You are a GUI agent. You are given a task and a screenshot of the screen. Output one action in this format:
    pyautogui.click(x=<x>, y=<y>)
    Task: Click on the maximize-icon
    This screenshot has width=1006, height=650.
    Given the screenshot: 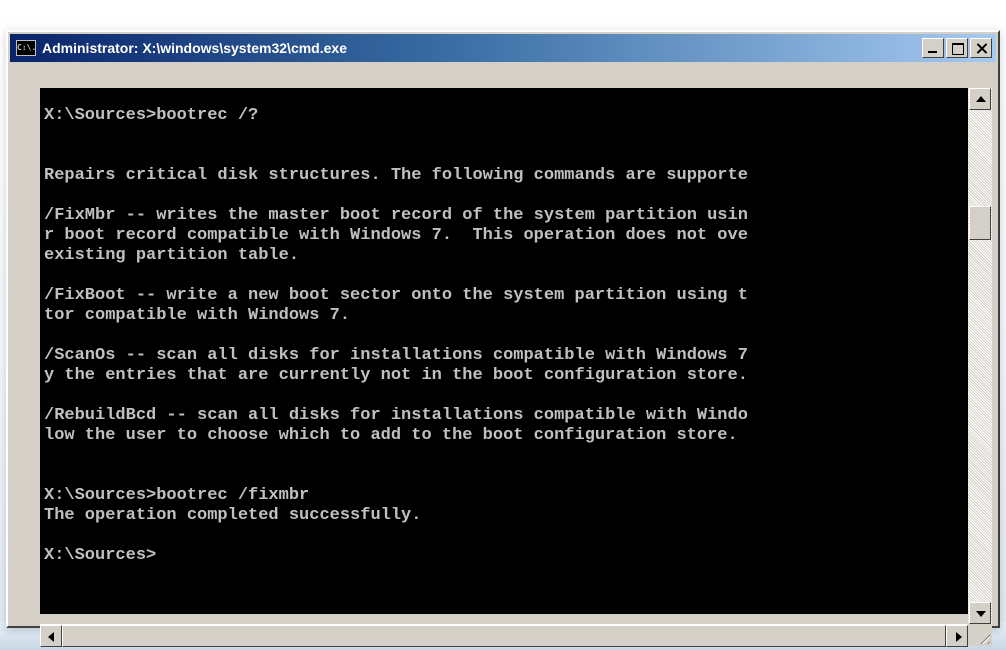 What is the action you would take?
    pyautogui.click(x=957, y=48)
    